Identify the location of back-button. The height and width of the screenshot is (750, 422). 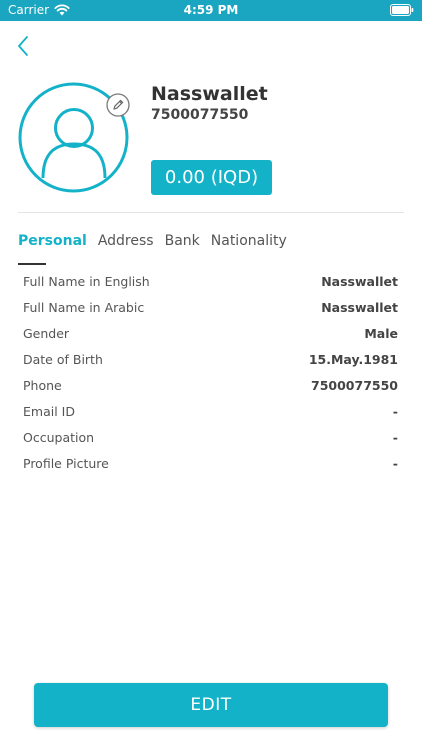
(24, 46).